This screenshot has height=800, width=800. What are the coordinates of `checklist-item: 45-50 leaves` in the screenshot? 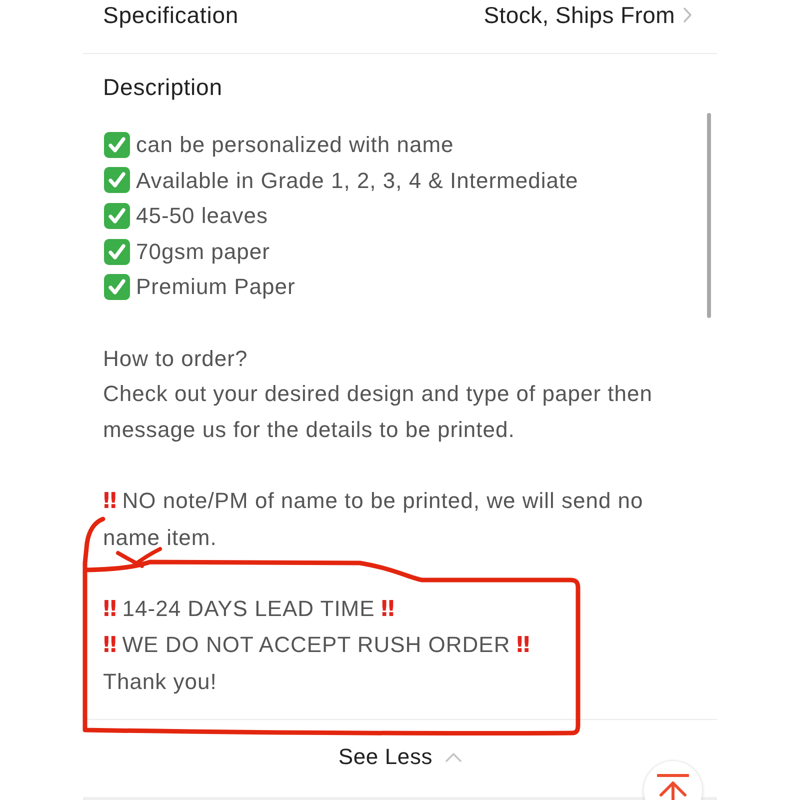 It's located at (202, 216).